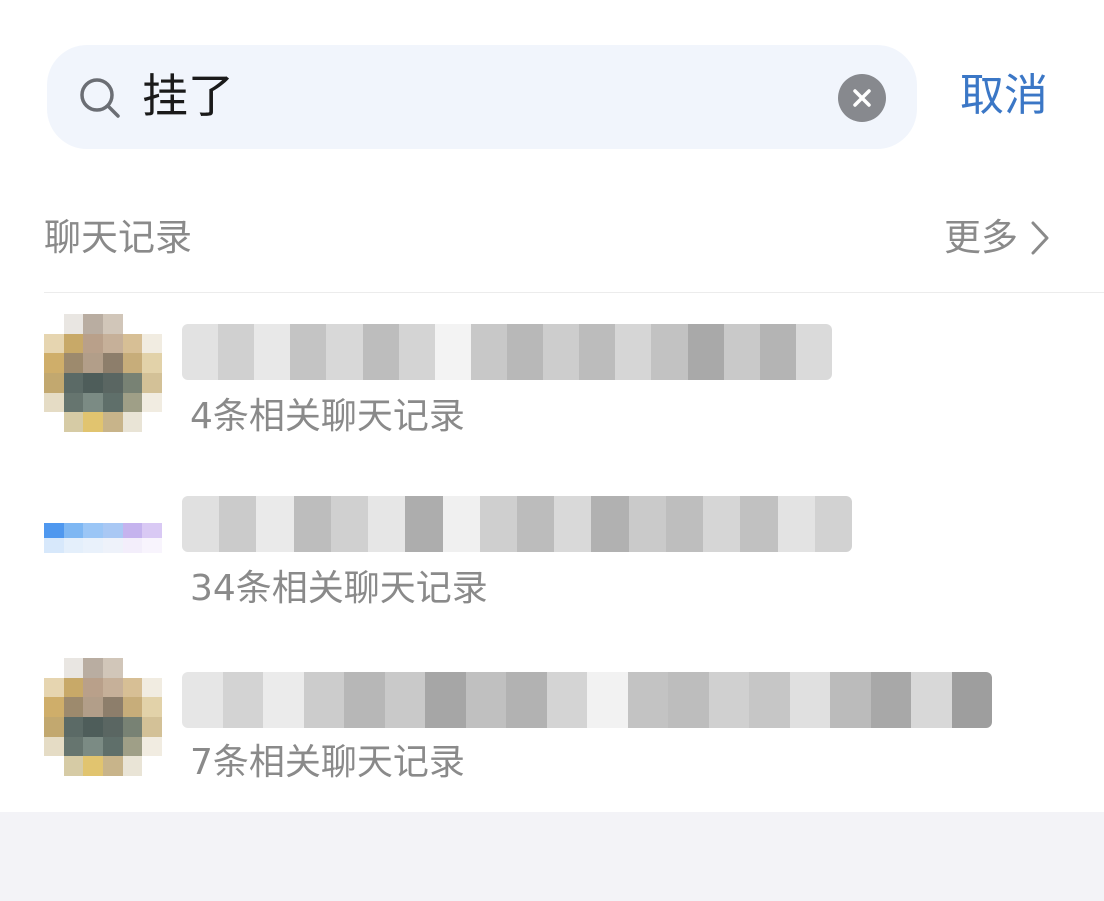  What do you see at coordinates (981, 237) in the screenshot?
I see `more-label: 更多` at bounding box center [981, 237].